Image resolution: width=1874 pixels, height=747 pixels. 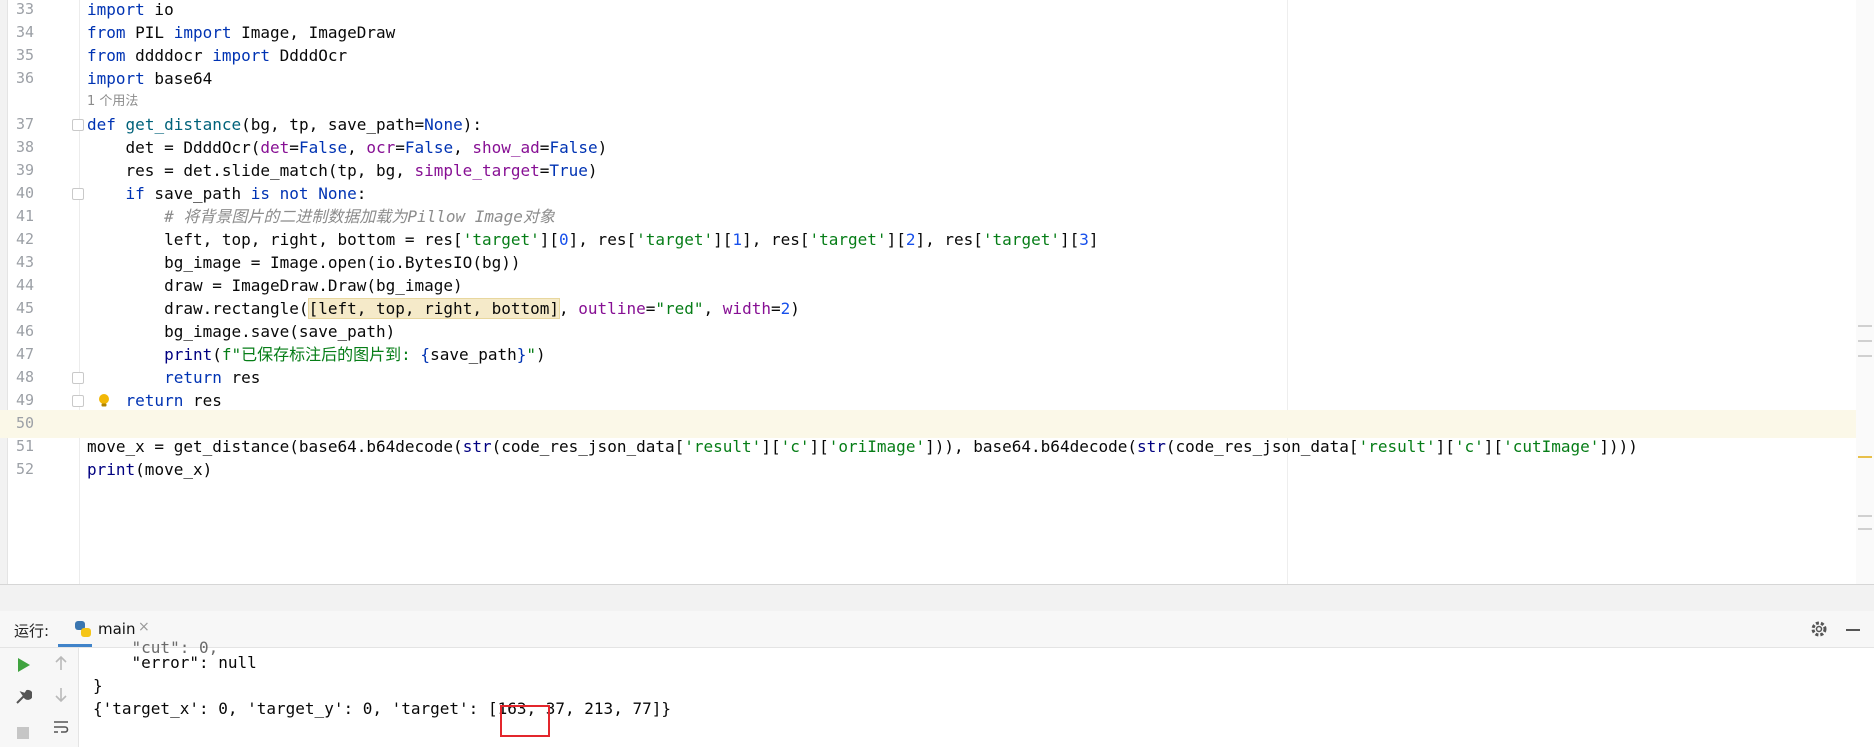 I want to click on close-icon: ×, so click(x=144, y=627).